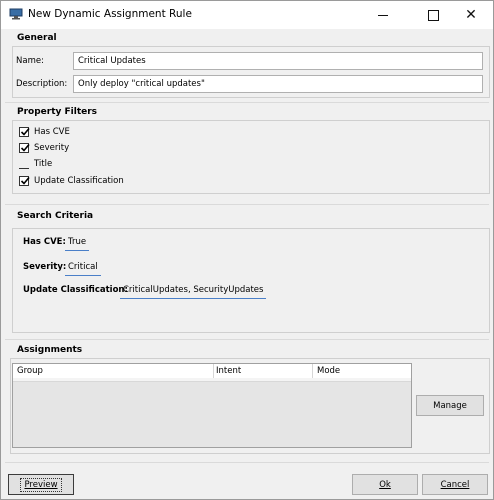 The width and height of the screenshot is (494, 500). I want to click on criteria-label-update-classification: Update Classification:, so click(75, 290).